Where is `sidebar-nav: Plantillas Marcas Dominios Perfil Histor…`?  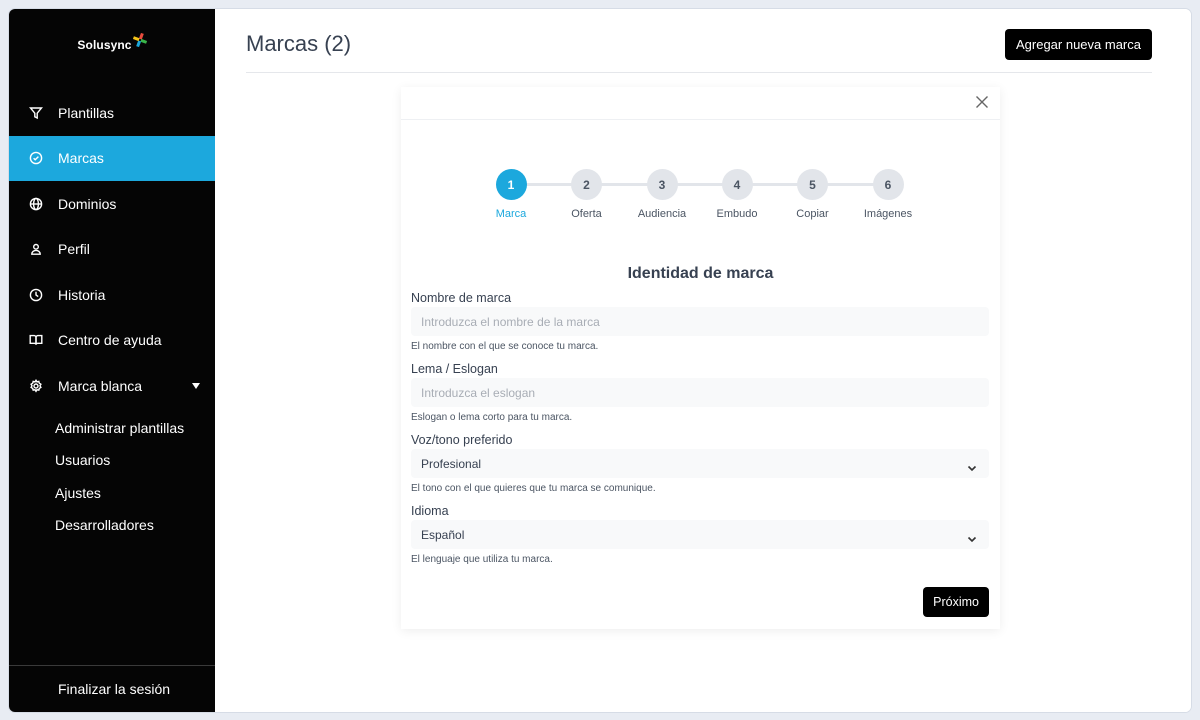 sidebar-nav: Plantillas Marcas Dominios Perfil Histor… is located at coordinates (112, 316).